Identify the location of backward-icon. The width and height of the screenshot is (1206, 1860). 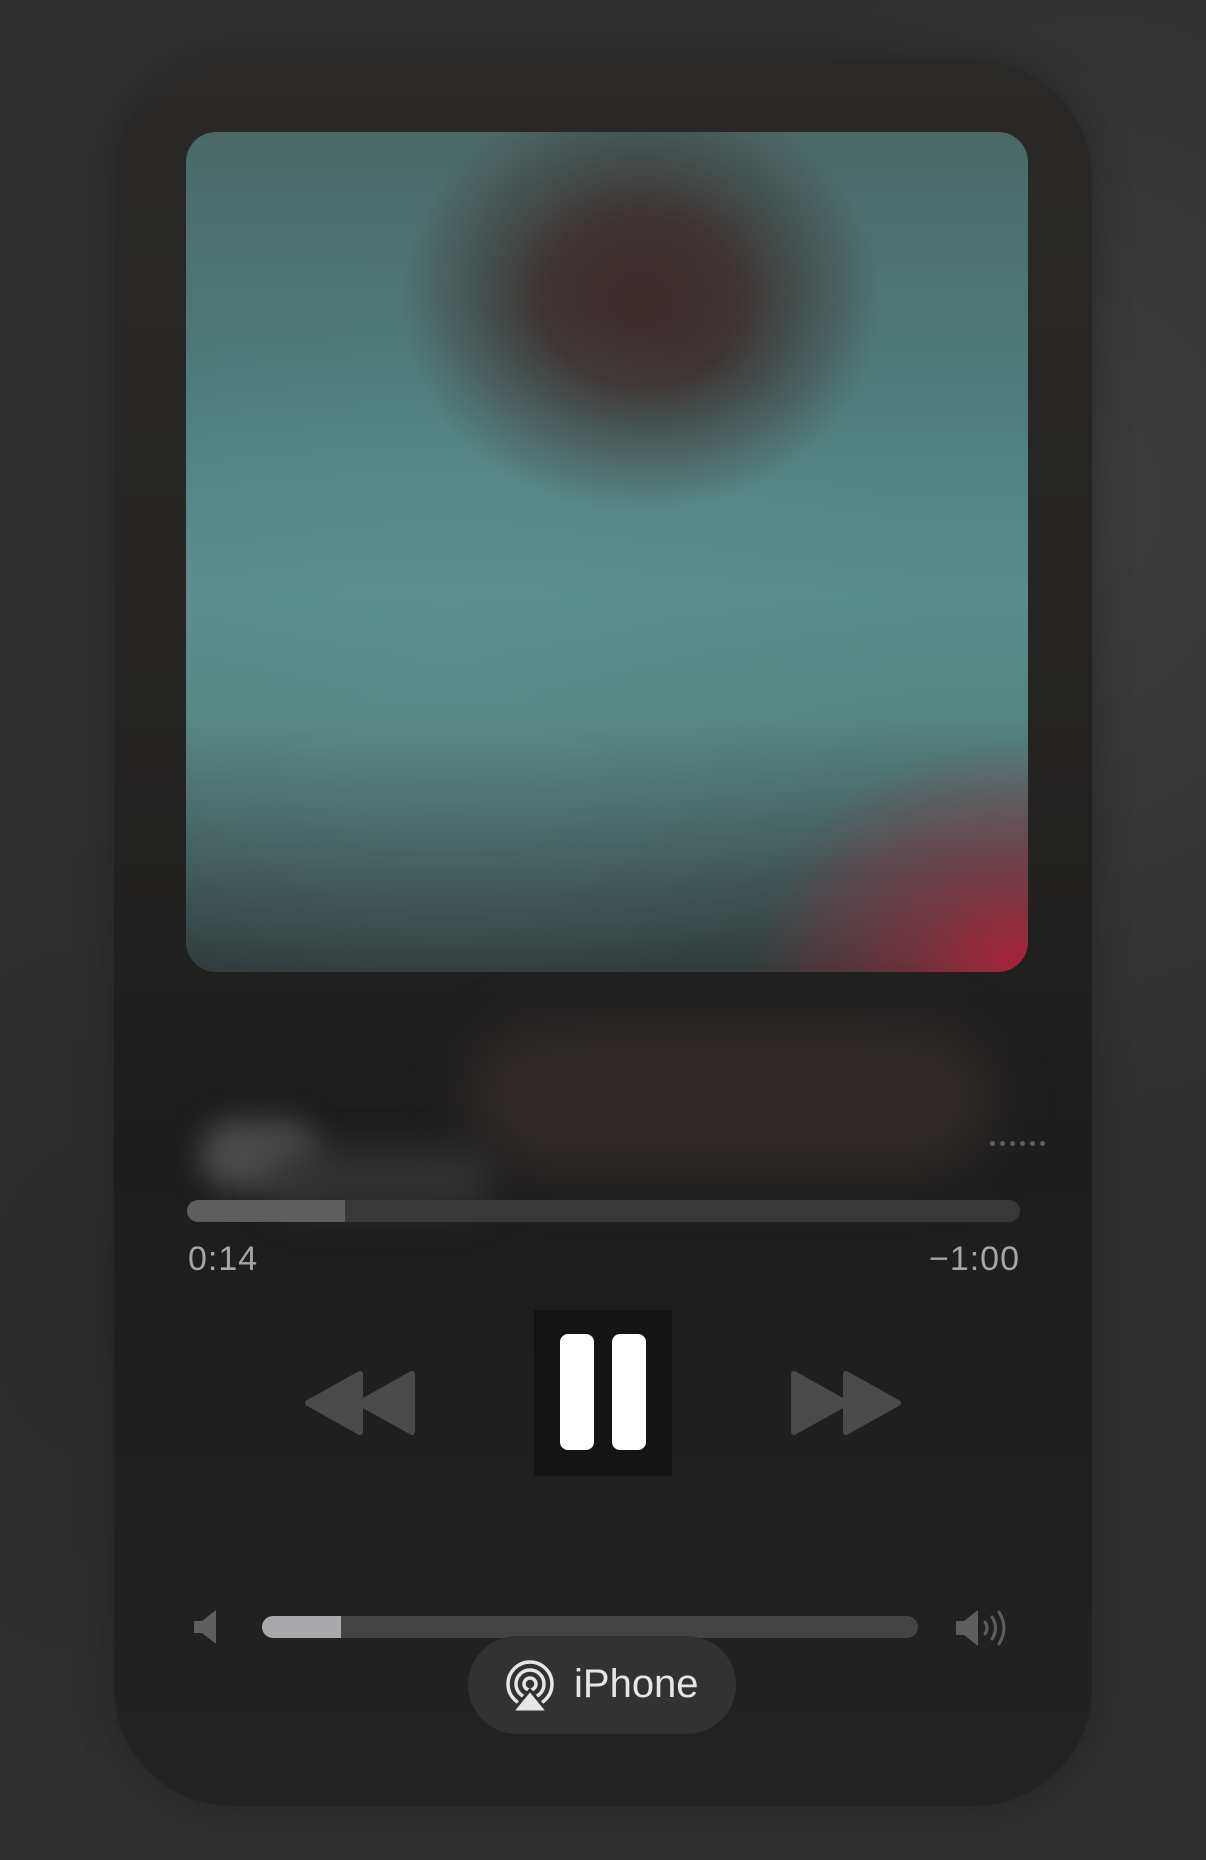
(360, 1403).